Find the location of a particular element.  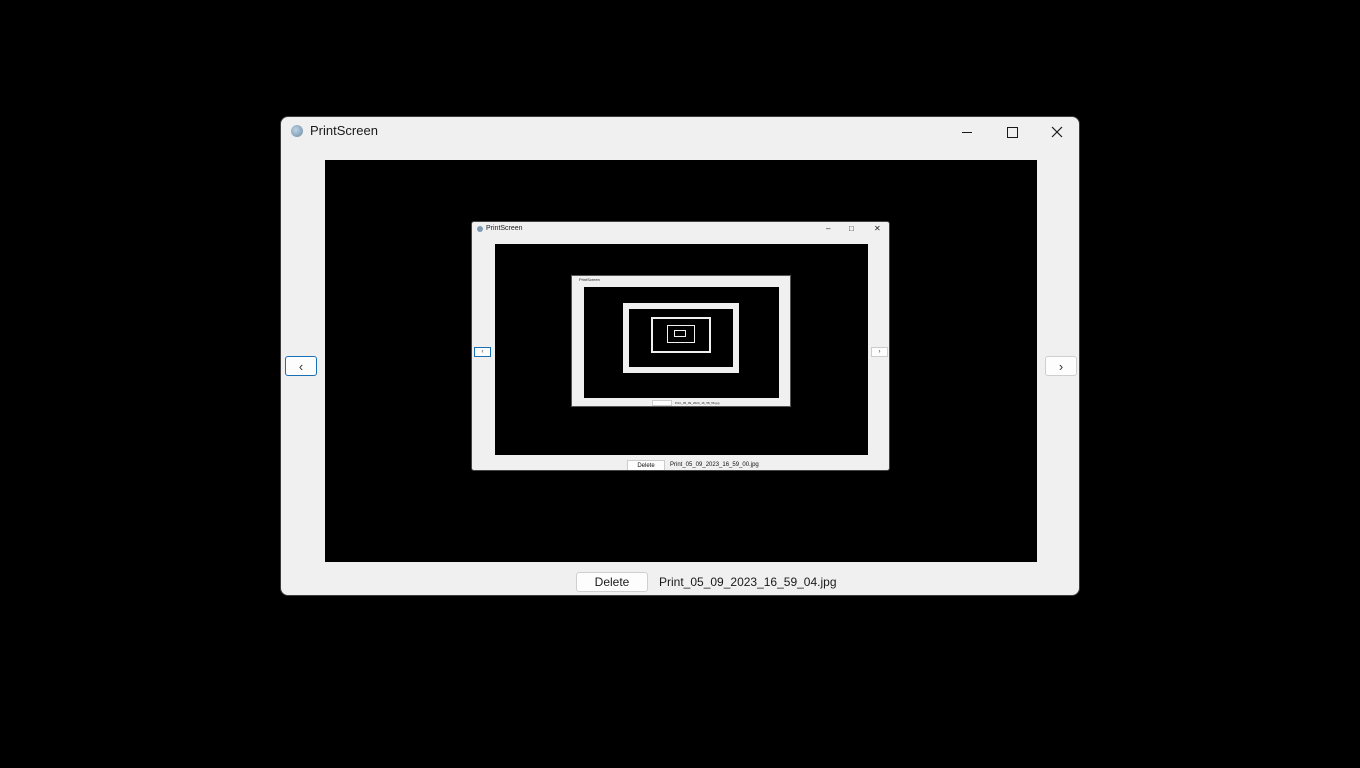

nested-delete-button: Delete is located at coordinates (646, 465).